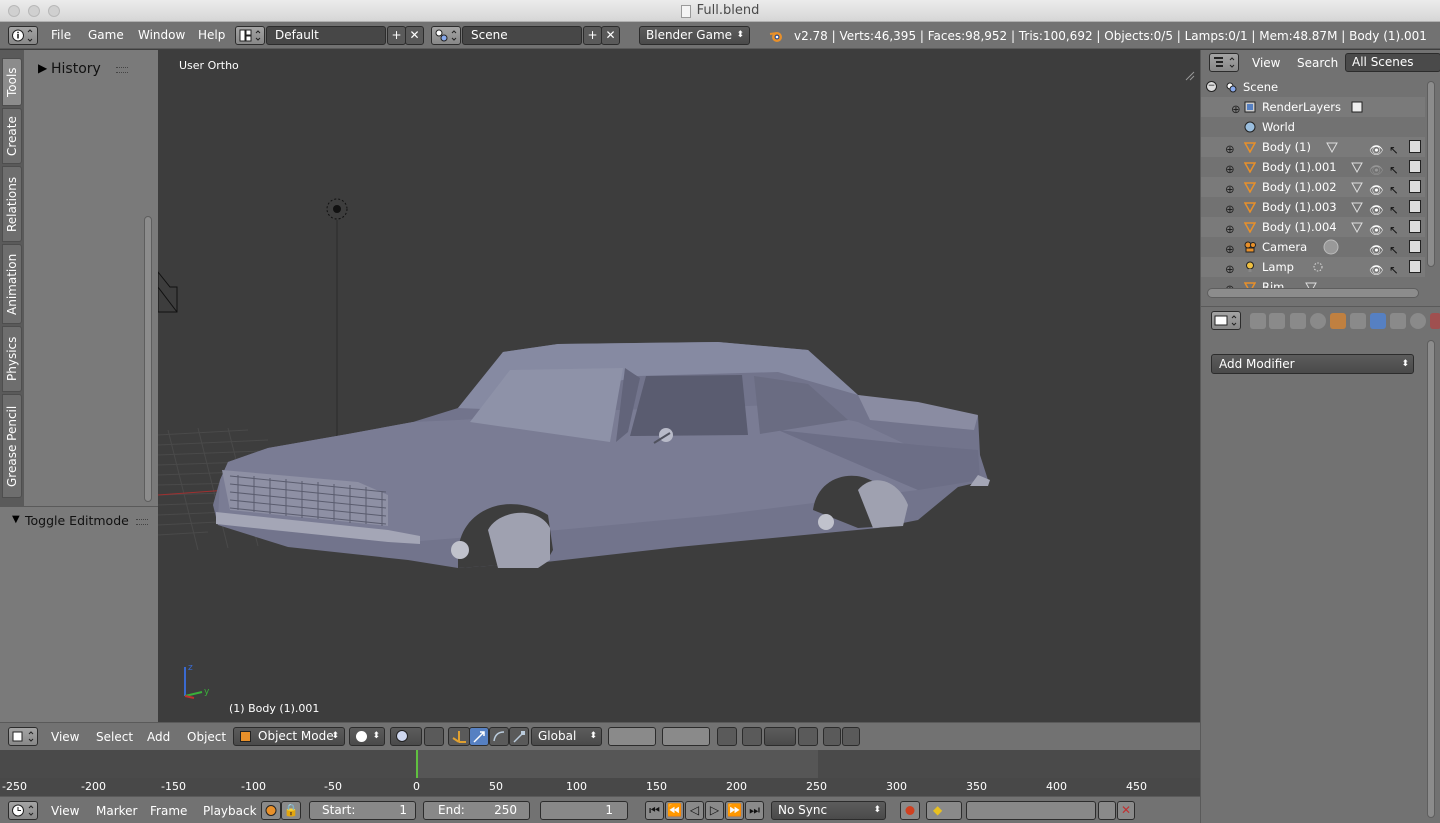 The height and width of the screenshot is (823, 1440). Describe the element at coordinates (76, 69) in the screenshot. I see `history-panel-header: History` at that location.